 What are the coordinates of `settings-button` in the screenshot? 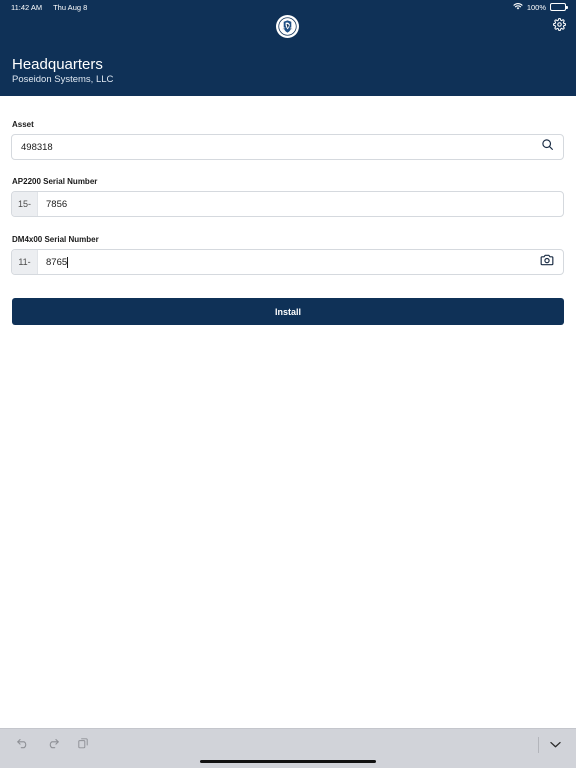 It's located at (559, 27).